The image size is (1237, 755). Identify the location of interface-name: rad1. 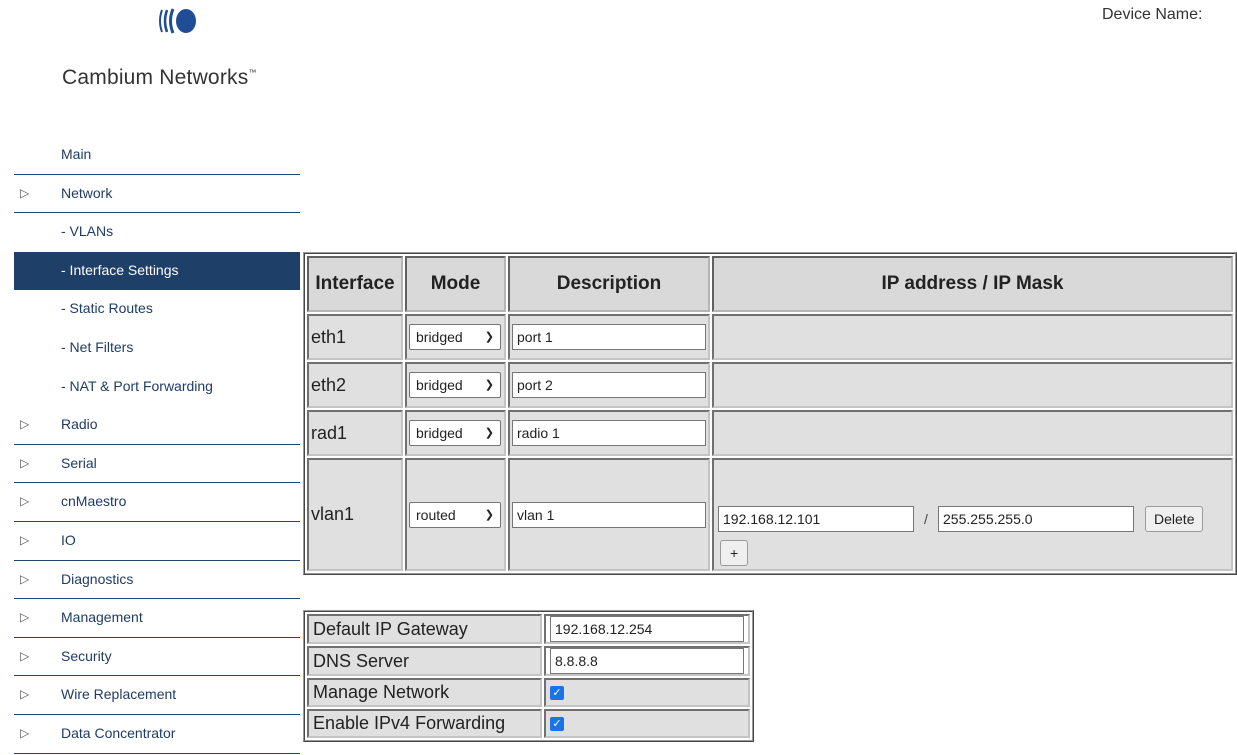
(355, 433).